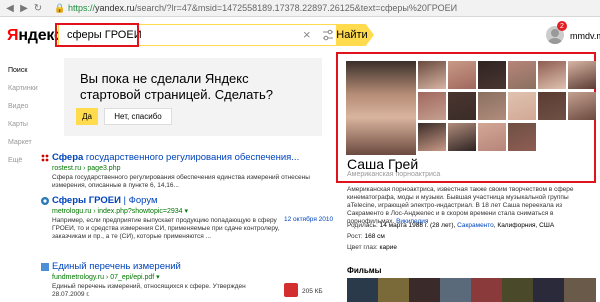  I want to click on user-name: mmdv.mm, so click(585, 36).